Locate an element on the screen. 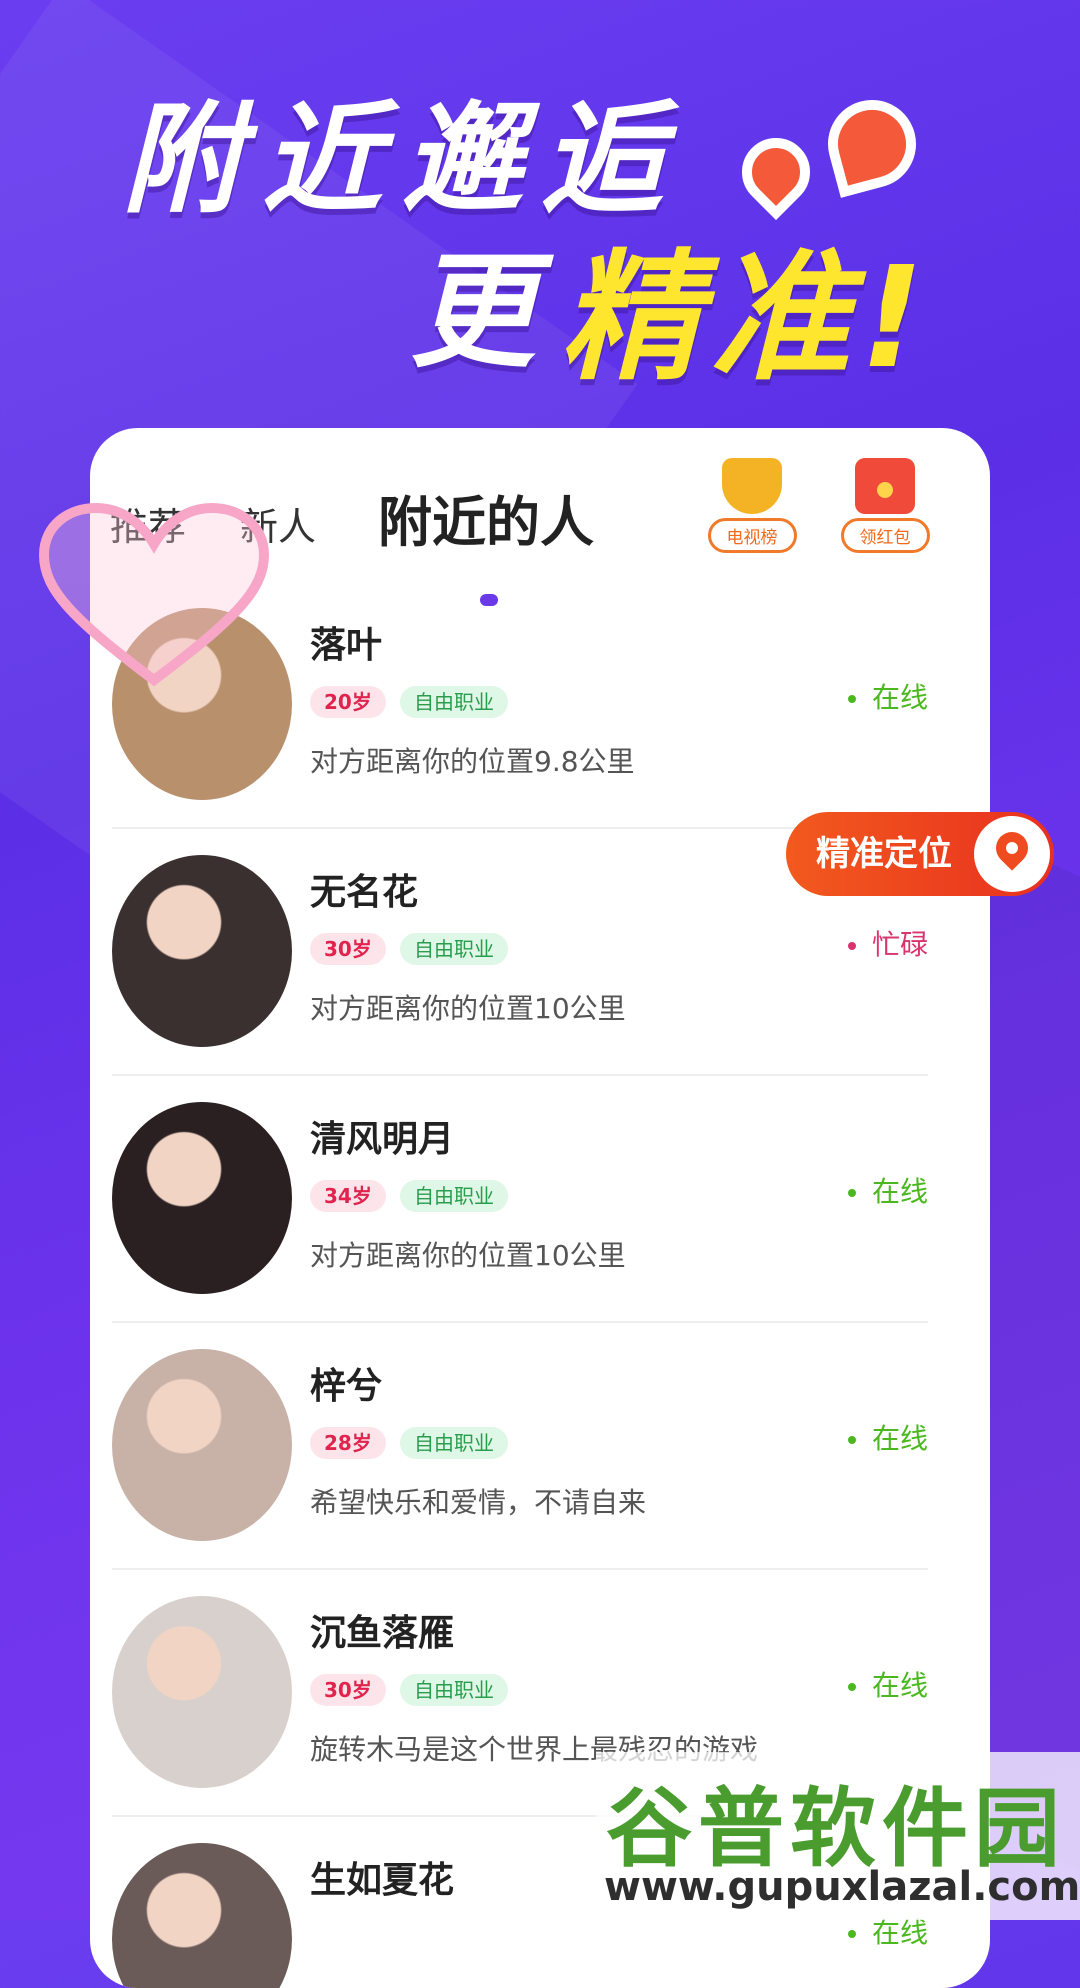  red-packet-icon is located at coordinates (885, 486).